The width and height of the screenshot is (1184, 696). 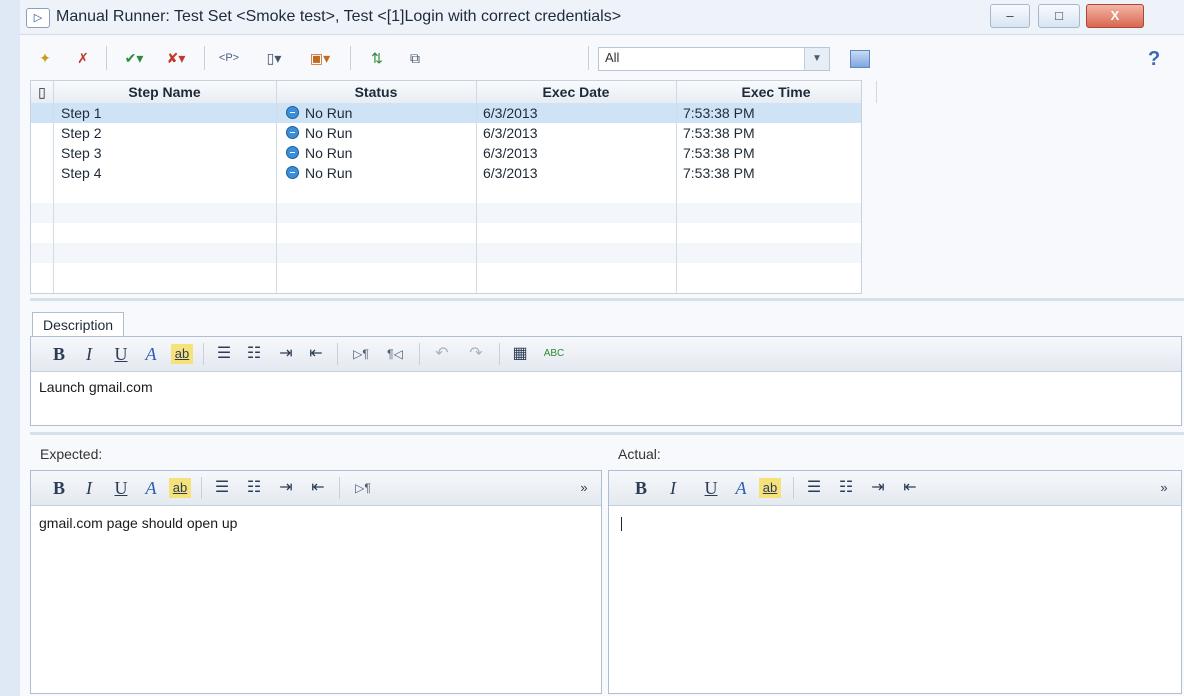 What do you see at coordinates (138, 523) in the screenshot?
I see `expected-text: gmail.com page should open up` at bounding box center [138, 523].